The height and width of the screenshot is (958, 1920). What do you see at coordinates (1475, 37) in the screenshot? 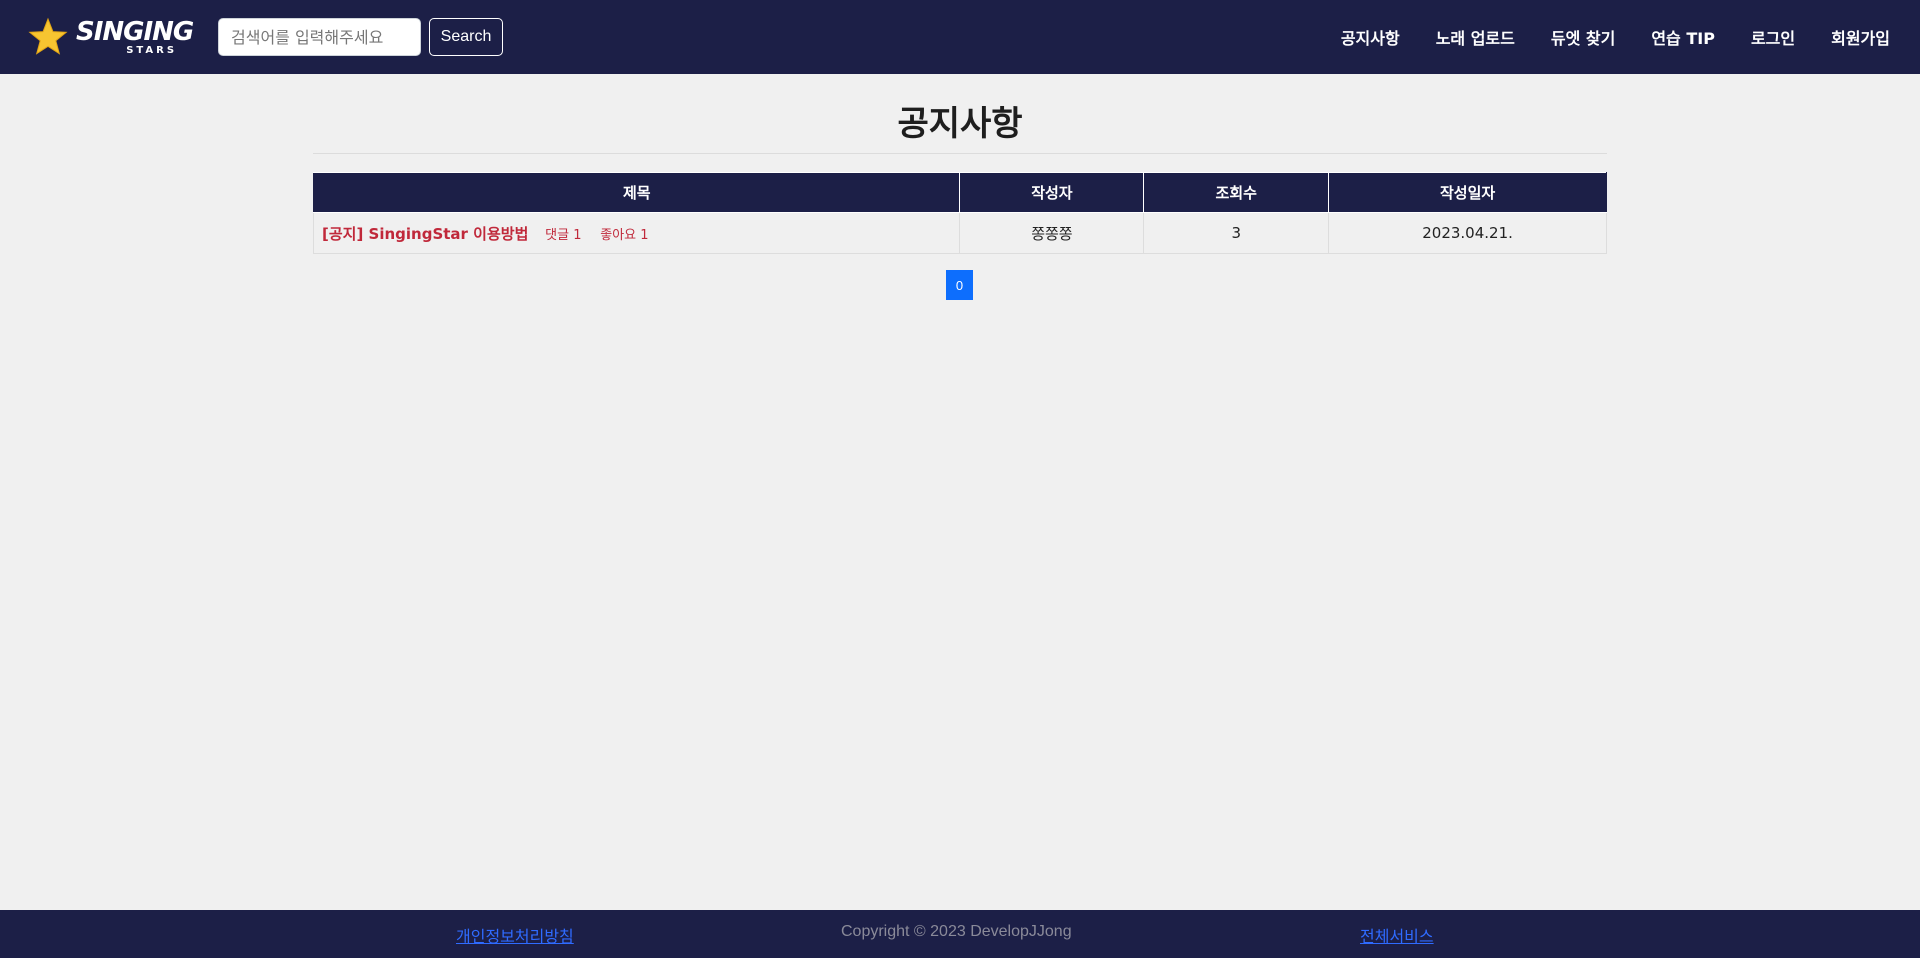
I see `nav-song-upload: 노래 업로드` at bounding box center [1475, 37].